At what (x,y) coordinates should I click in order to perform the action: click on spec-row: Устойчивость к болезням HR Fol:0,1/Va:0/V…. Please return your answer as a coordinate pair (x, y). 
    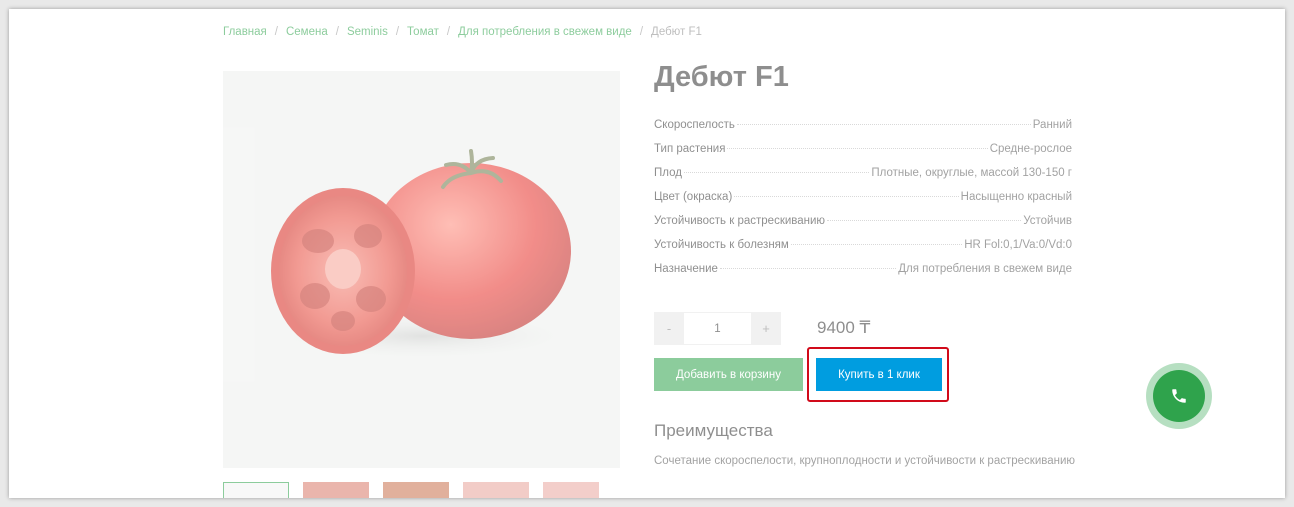
    Looking at the image, I should click on (863, 251).